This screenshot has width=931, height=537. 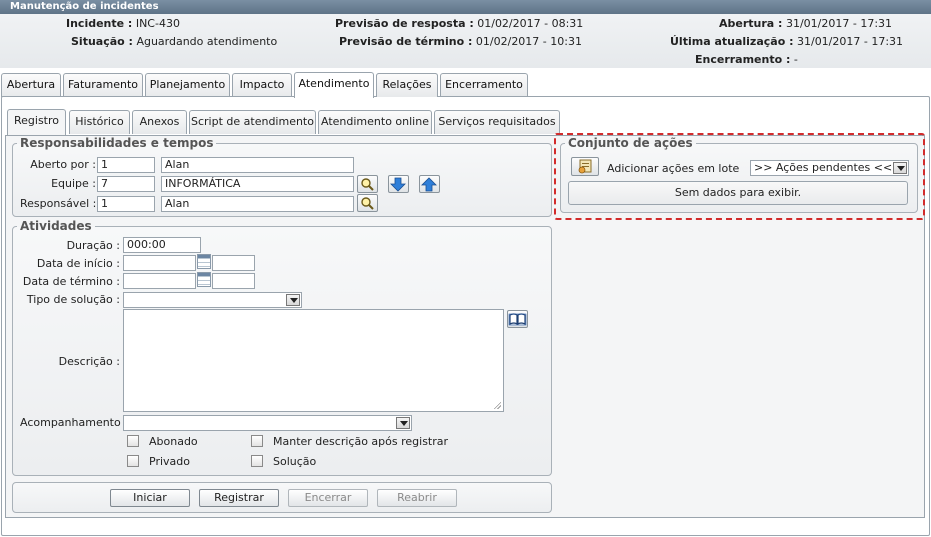 I want to click on encerramento-row: Encerramento : -, so click(x=746, y=59).